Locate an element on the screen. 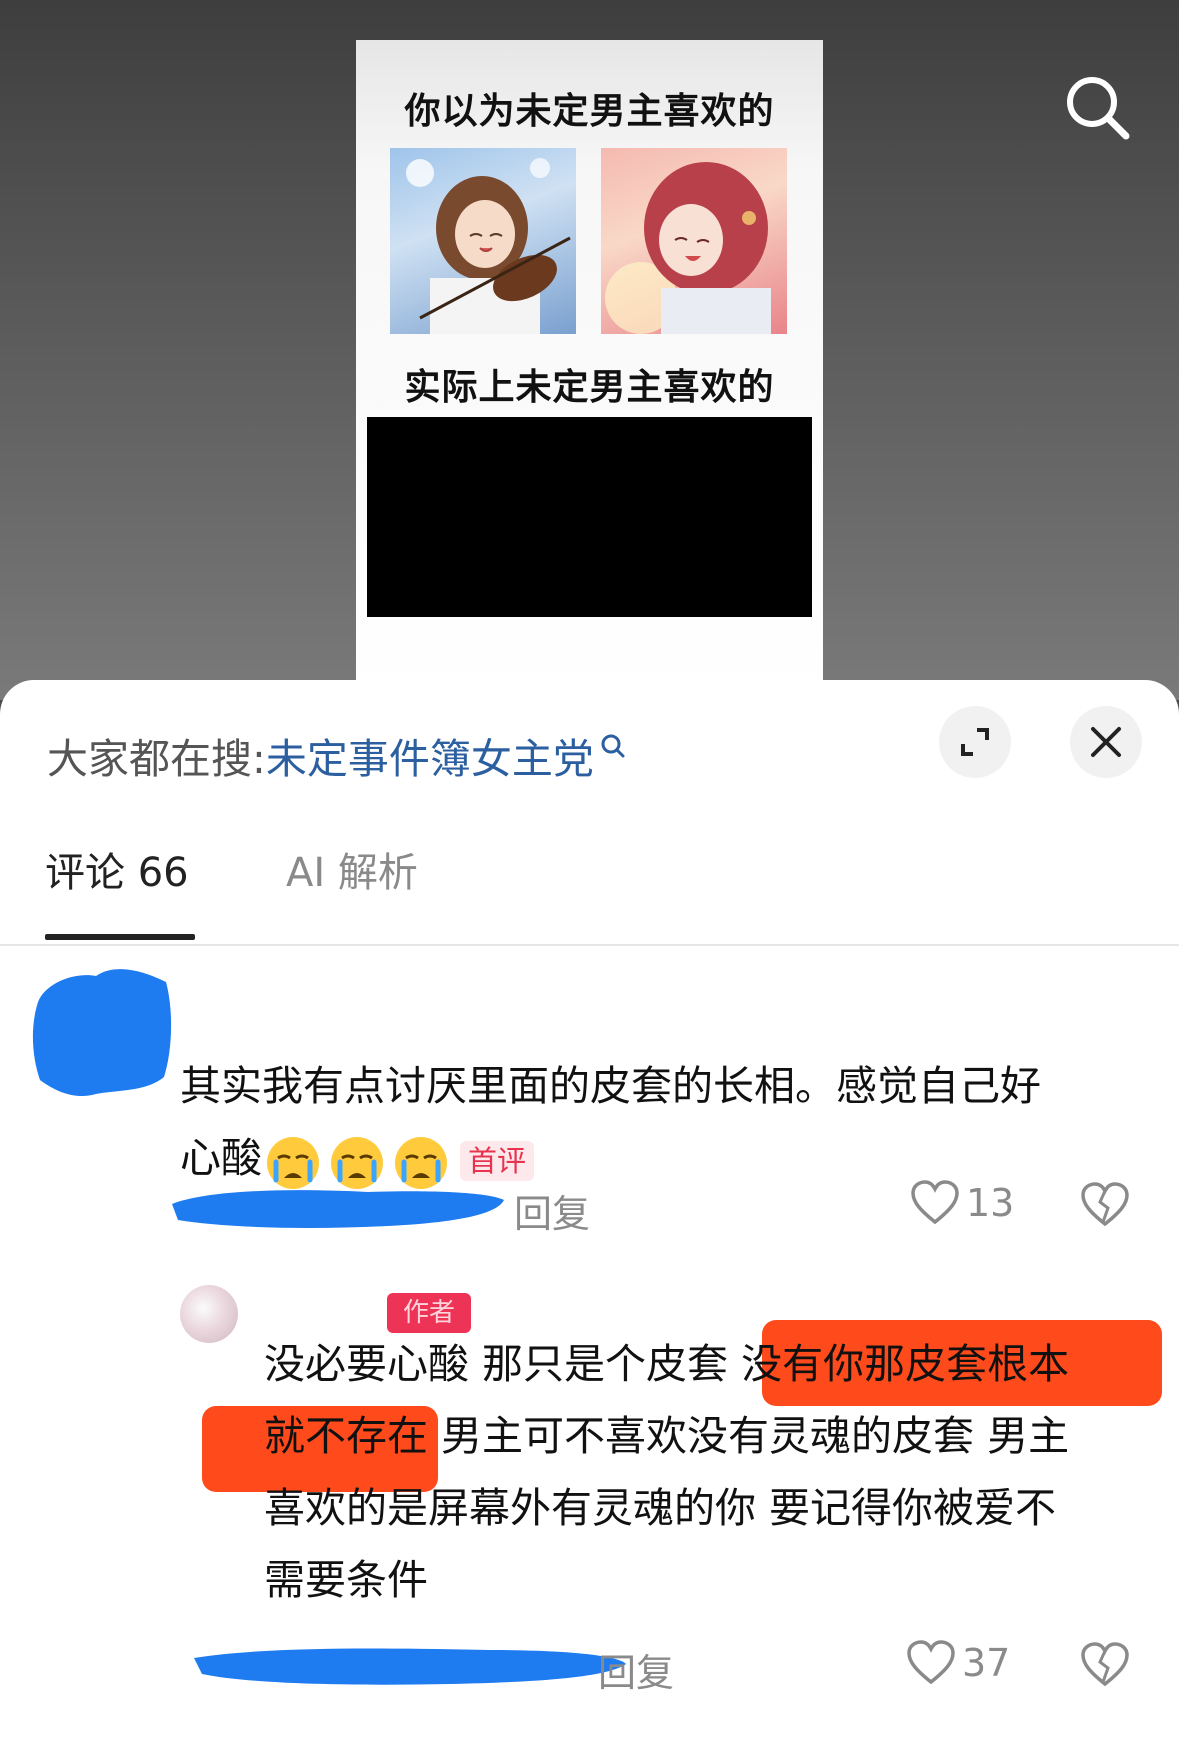 The height and width of the screenshot is (1739, 1179). hot-search-bar: 大家都在搜: 未定事件簿女主党 is located at coordinates (336, 755).